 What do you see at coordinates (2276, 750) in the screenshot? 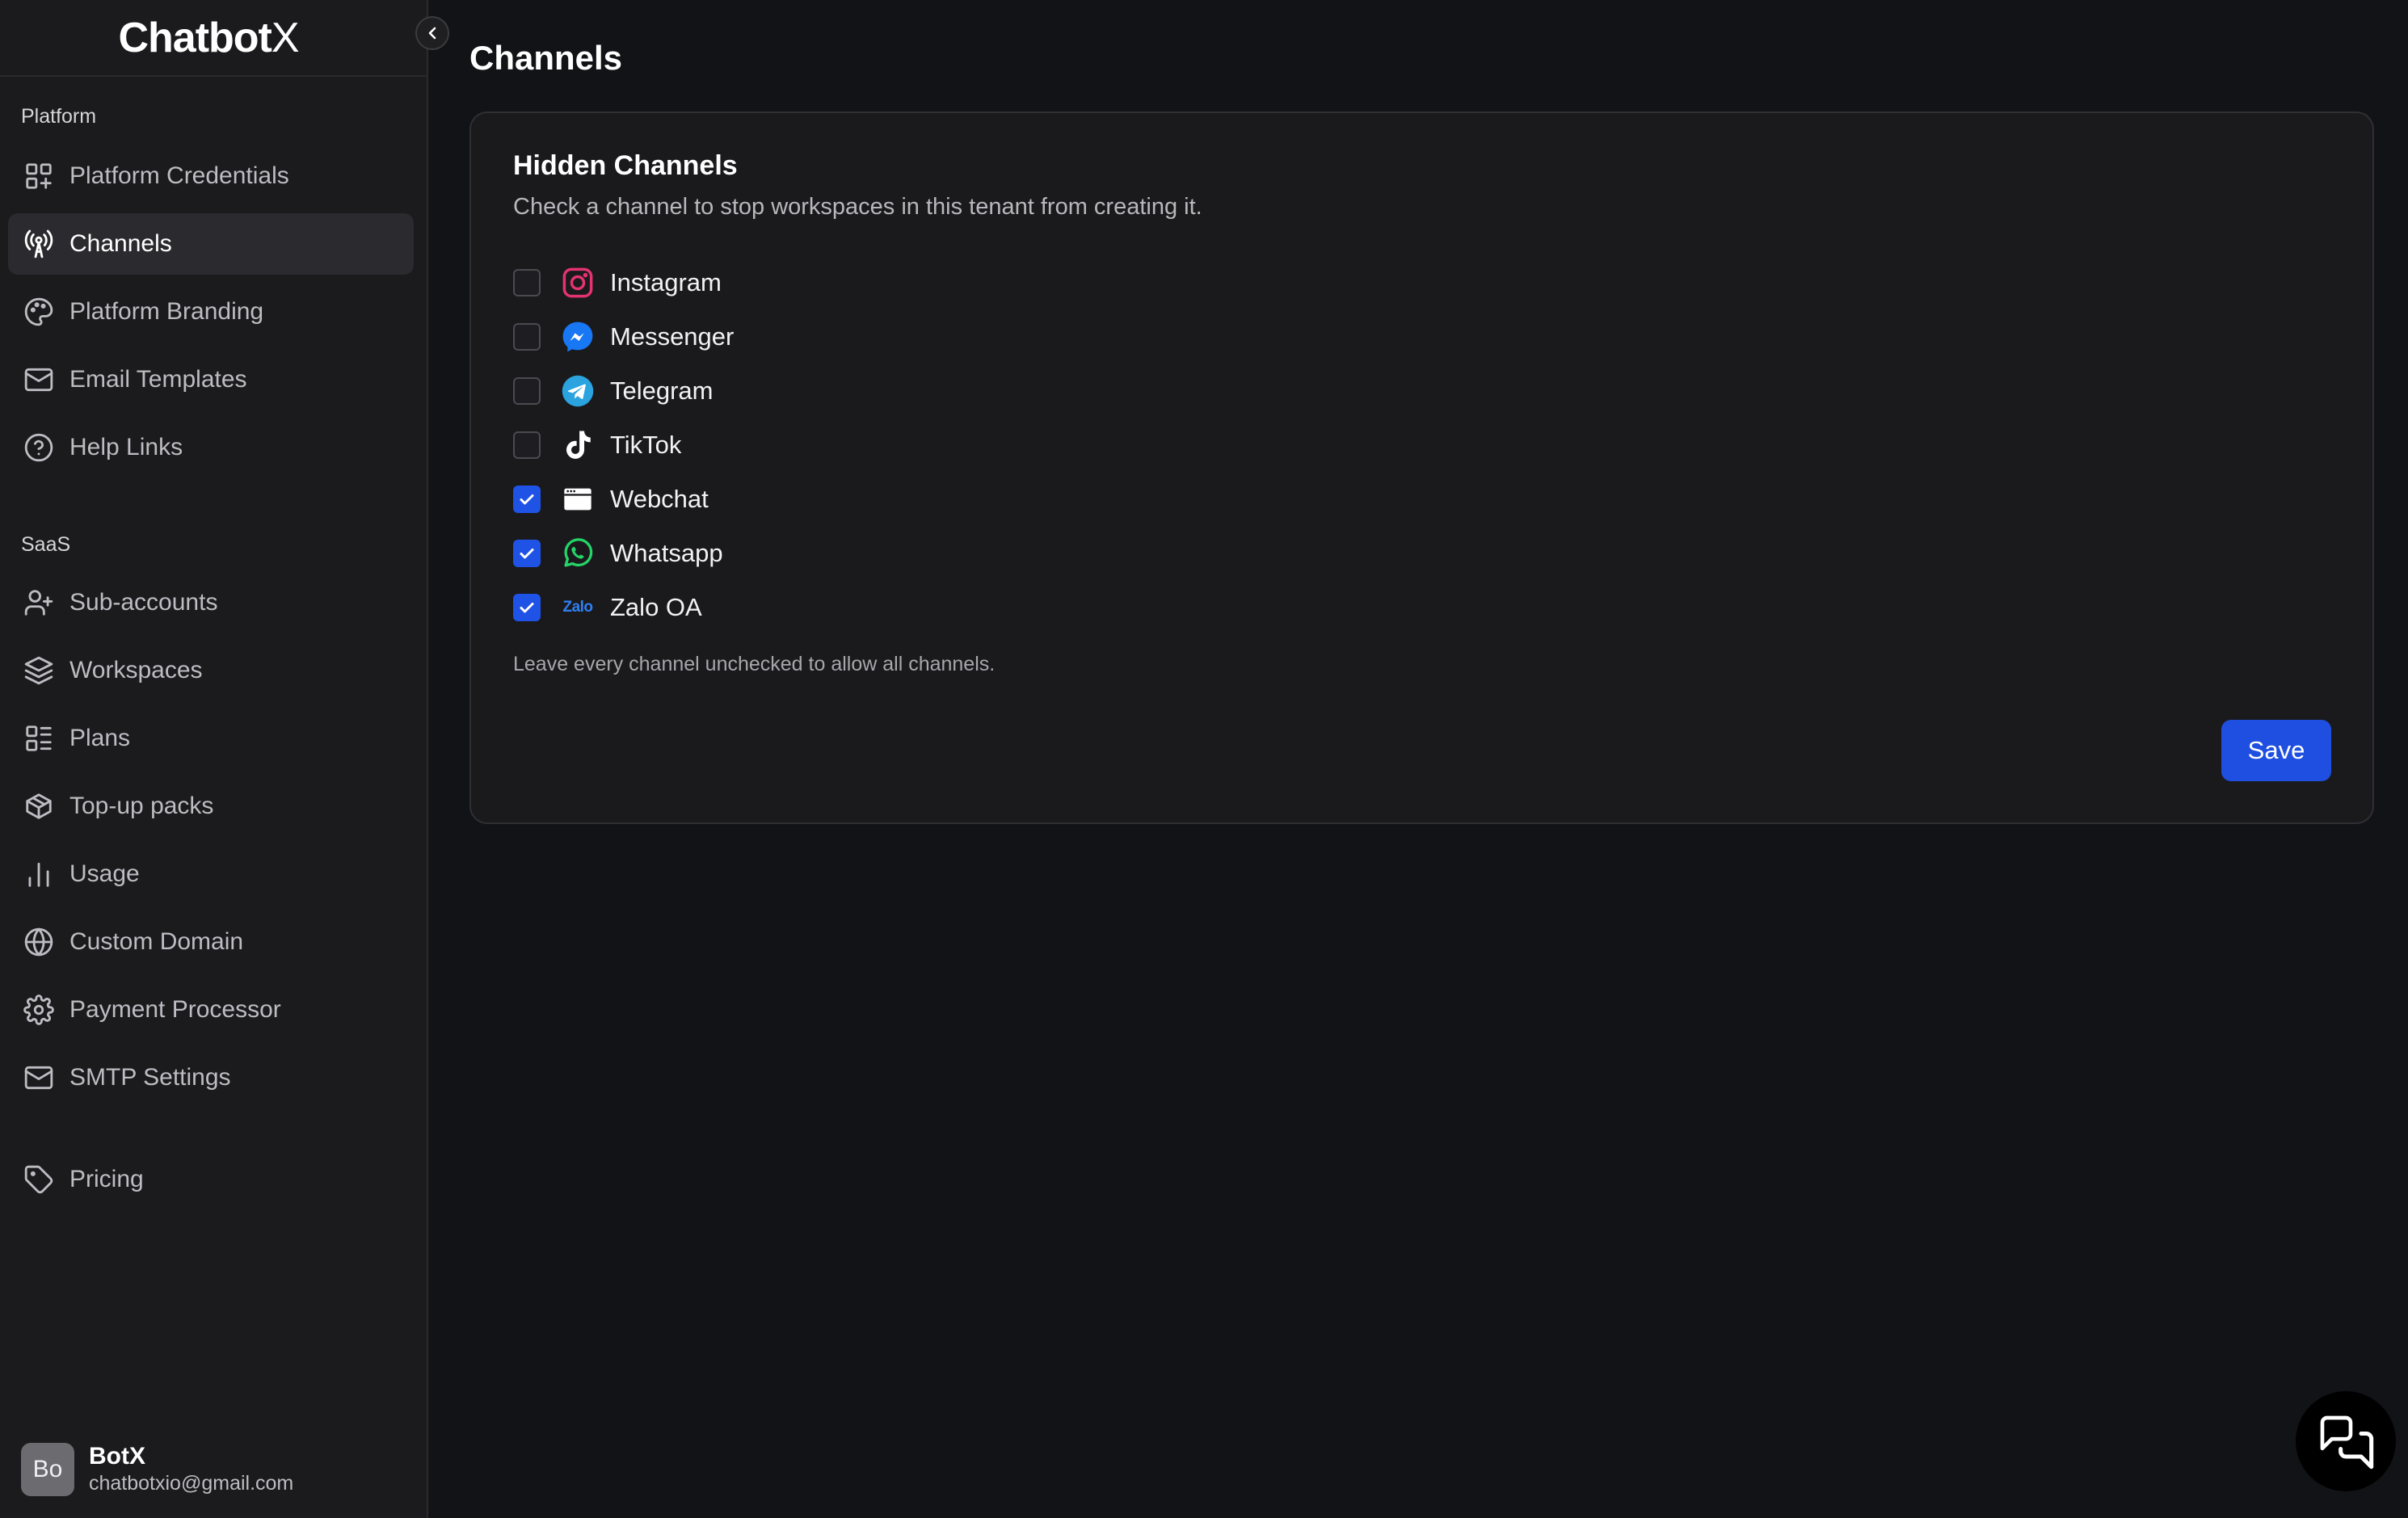
I see `save-button: Save` at bounding box center [2276, 750].